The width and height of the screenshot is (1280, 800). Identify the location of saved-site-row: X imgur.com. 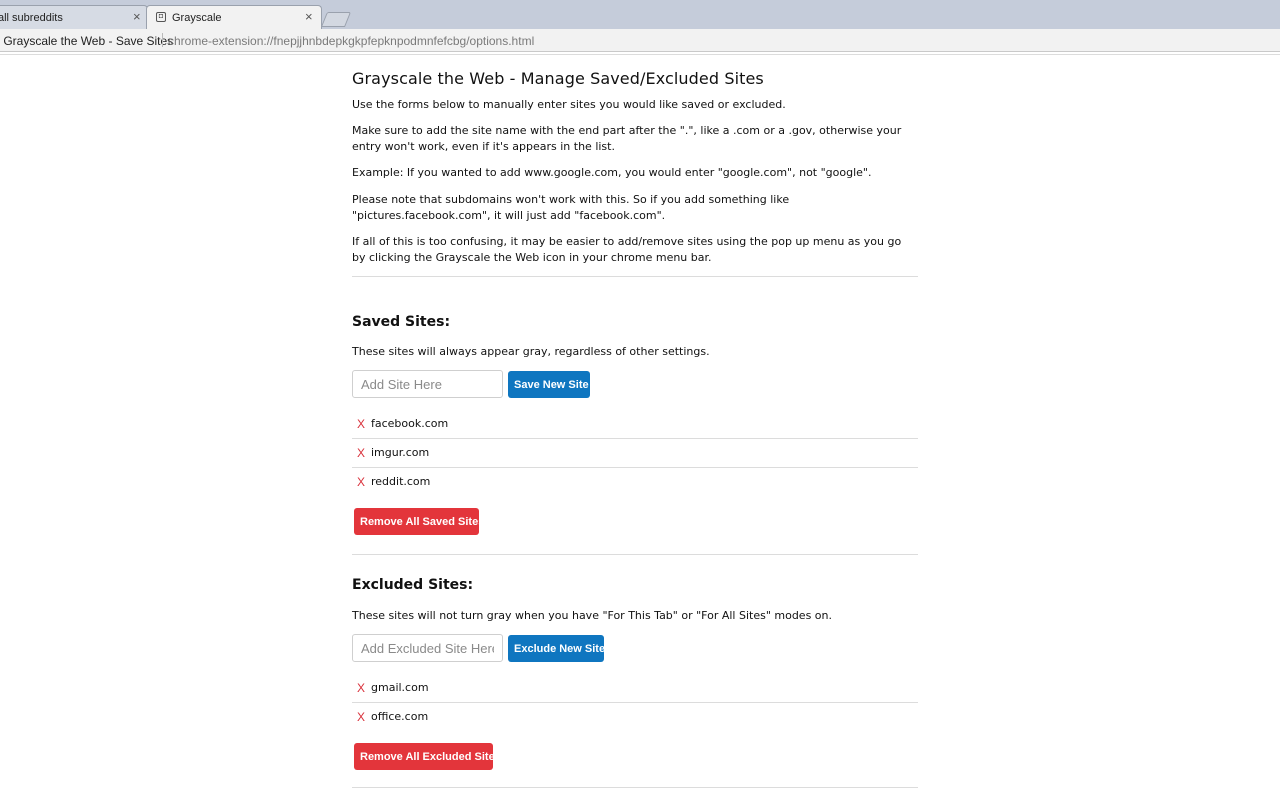
(635, 453).